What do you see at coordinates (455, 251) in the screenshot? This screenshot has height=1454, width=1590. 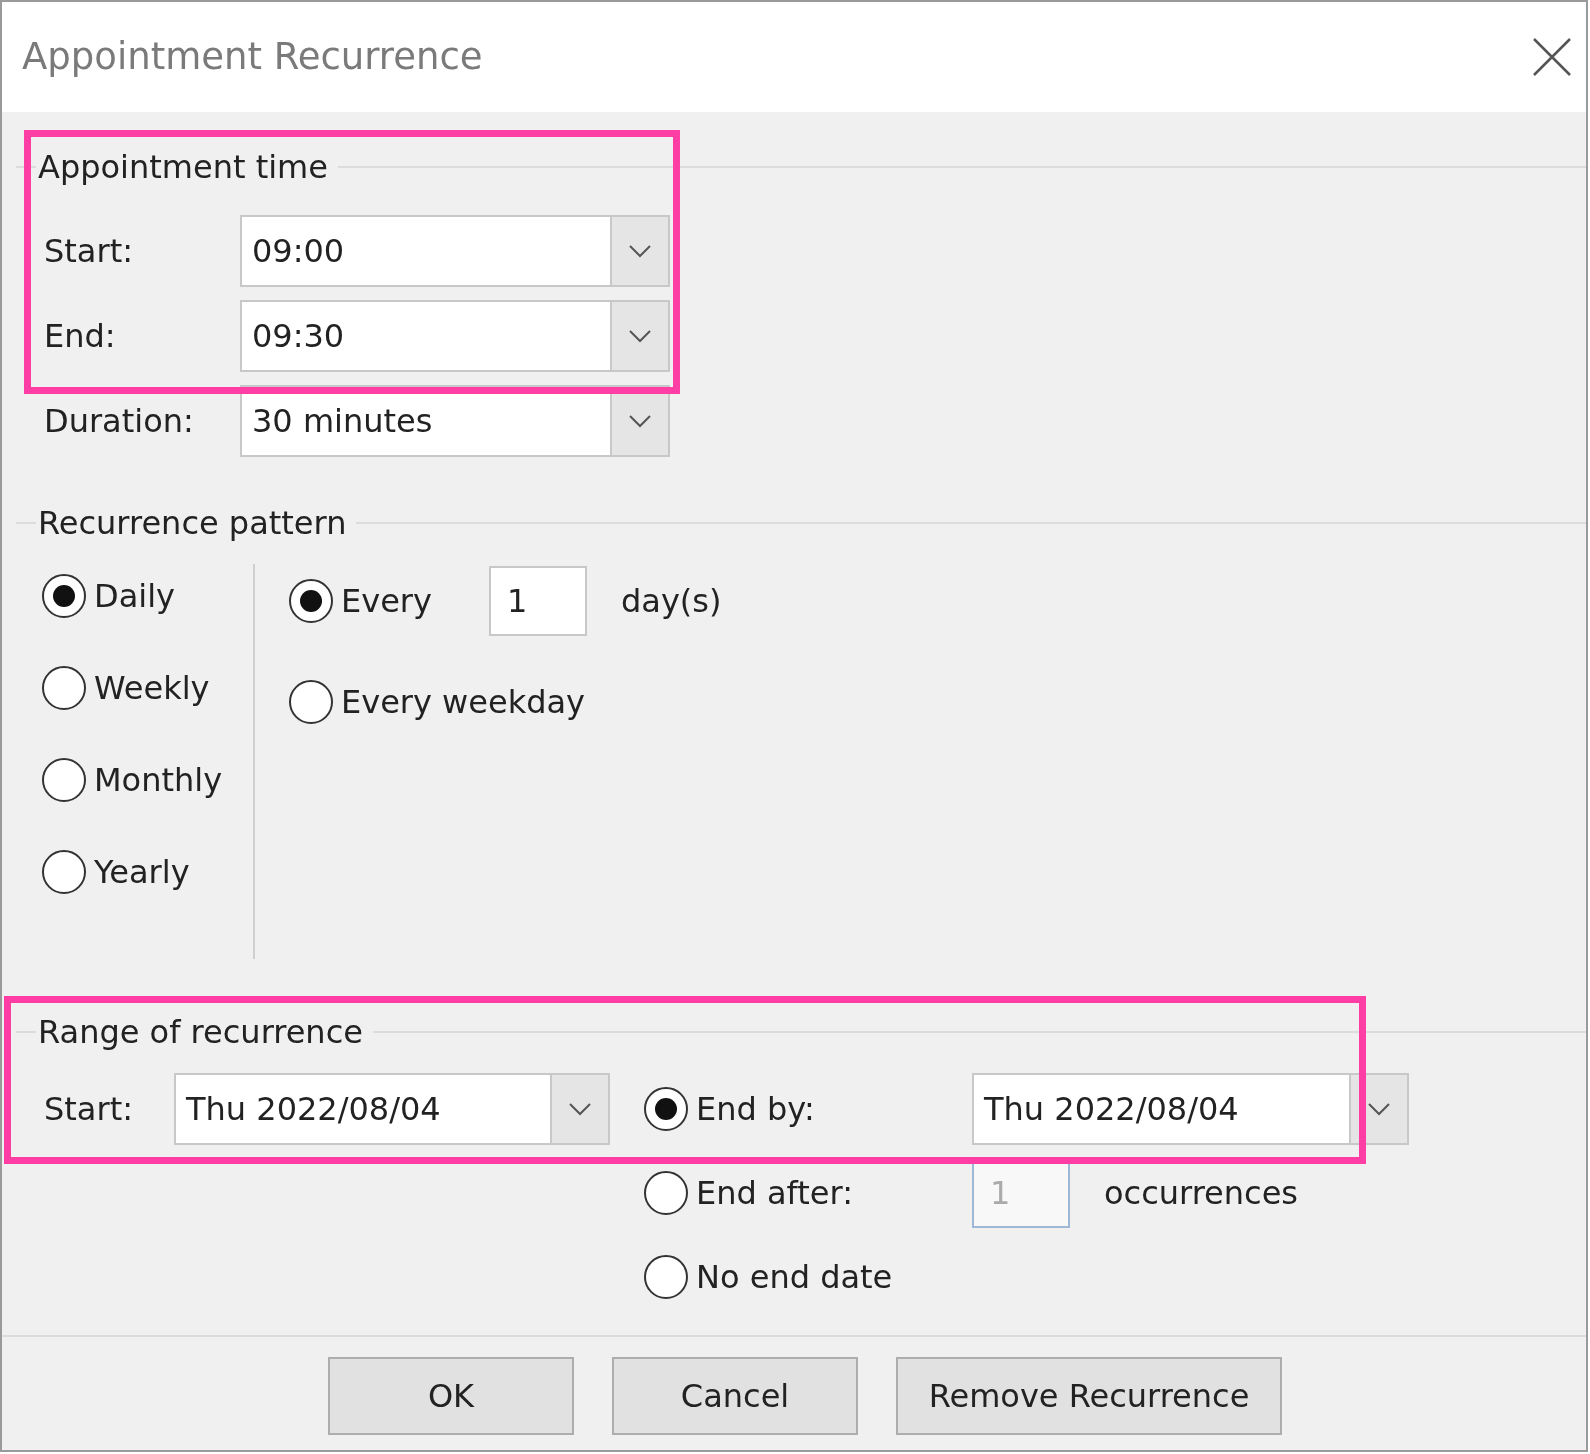 I see `dropdown-field: 09:00` at bounding box center [455, 251].